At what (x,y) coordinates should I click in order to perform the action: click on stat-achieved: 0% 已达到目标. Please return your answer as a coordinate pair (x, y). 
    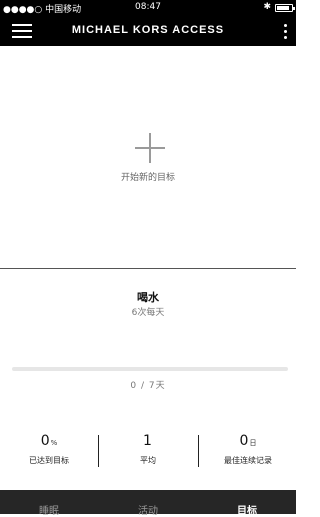
    Looking at the image, I should click on (49, 449).